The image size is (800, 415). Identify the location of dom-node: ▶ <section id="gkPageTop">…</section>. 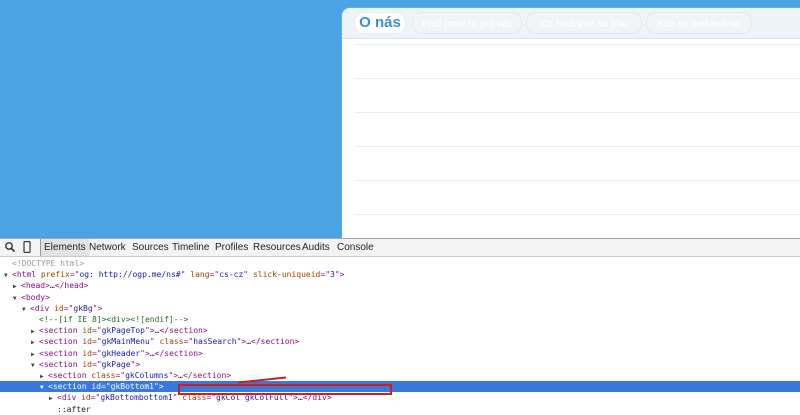
(400, 330).